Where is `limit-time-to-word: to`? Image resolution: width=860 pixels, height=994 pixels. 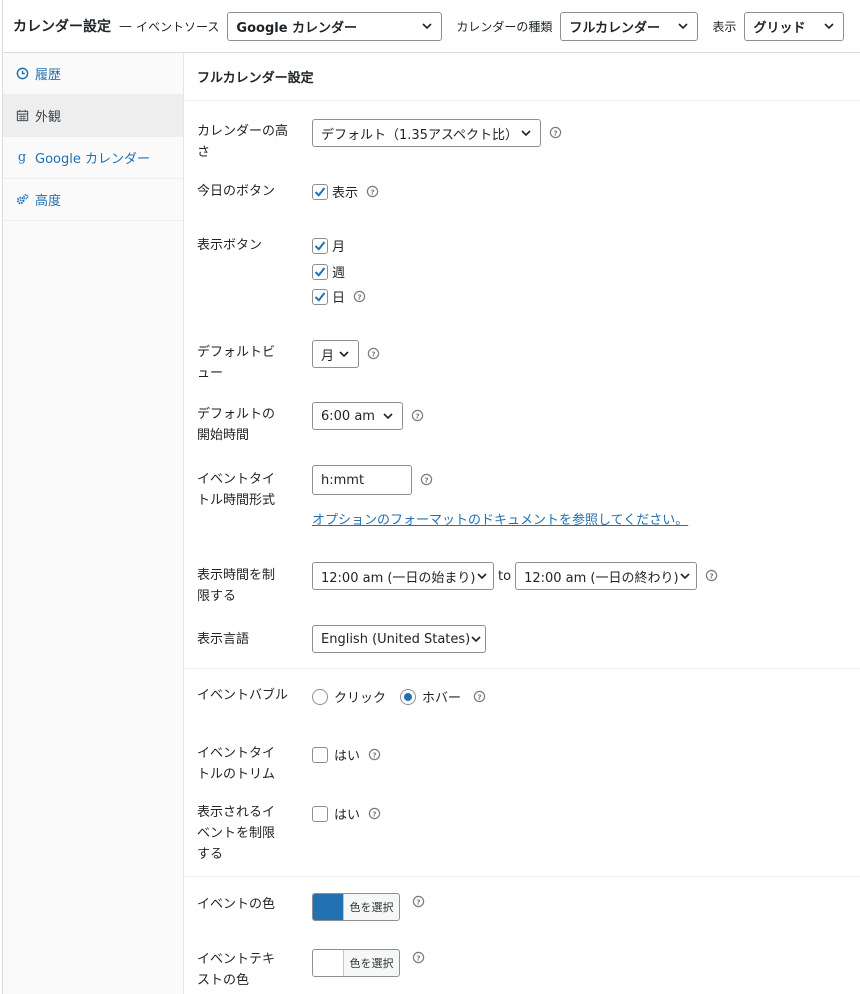
limit-time-to-word: to is located at coordinates (505, 576).